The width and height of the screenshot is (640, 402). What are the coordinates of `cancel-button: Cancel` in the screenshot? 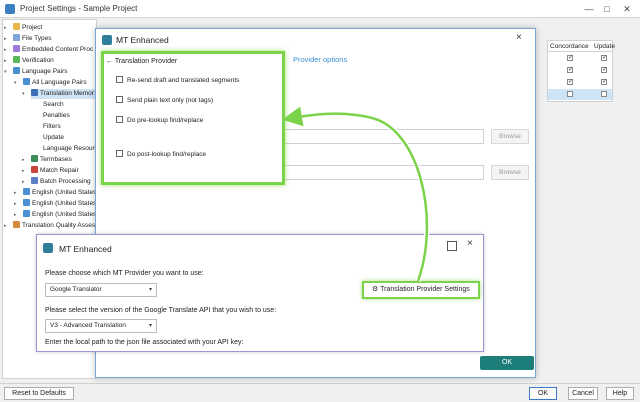 It's located at (583, 393).